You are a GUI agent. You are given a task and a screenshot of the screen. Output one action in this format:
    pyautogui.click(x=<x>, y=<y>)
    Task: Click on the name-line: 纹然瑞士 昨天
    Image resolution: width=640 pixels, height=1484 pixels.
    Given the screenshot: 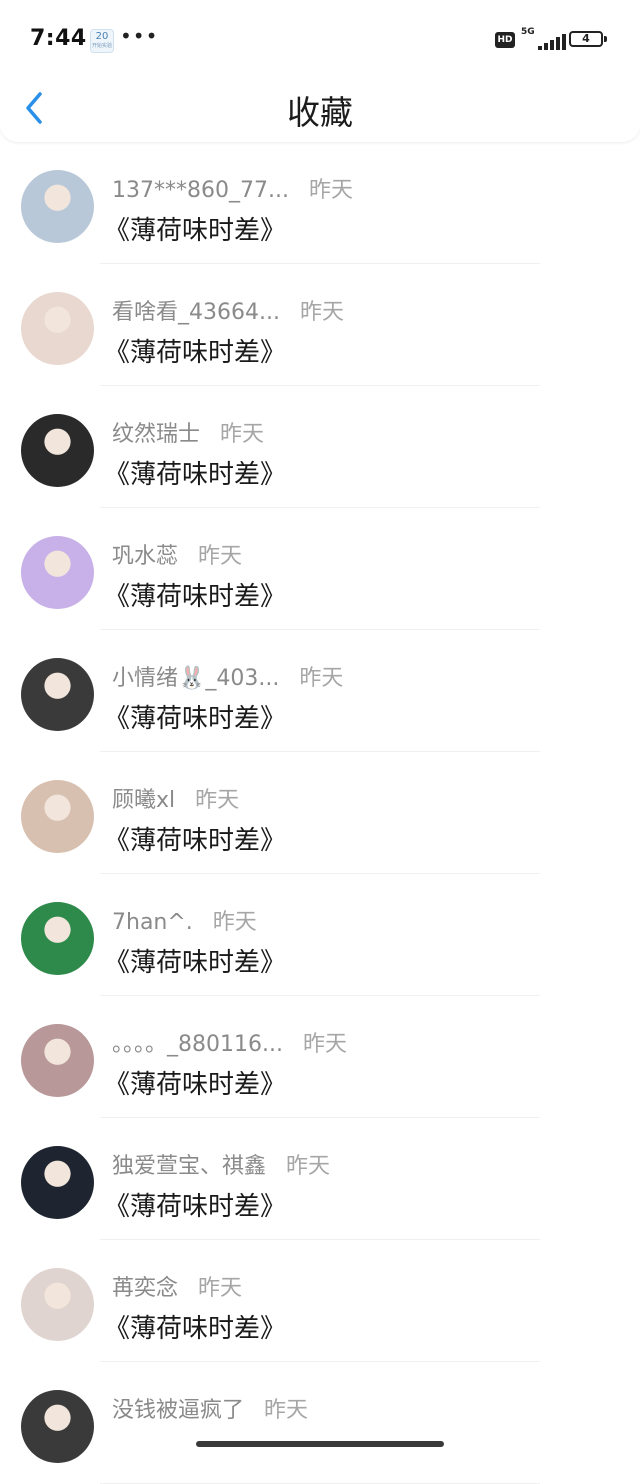 What is the action you would take?
    pyautogui.click(x=188, y=432)
    